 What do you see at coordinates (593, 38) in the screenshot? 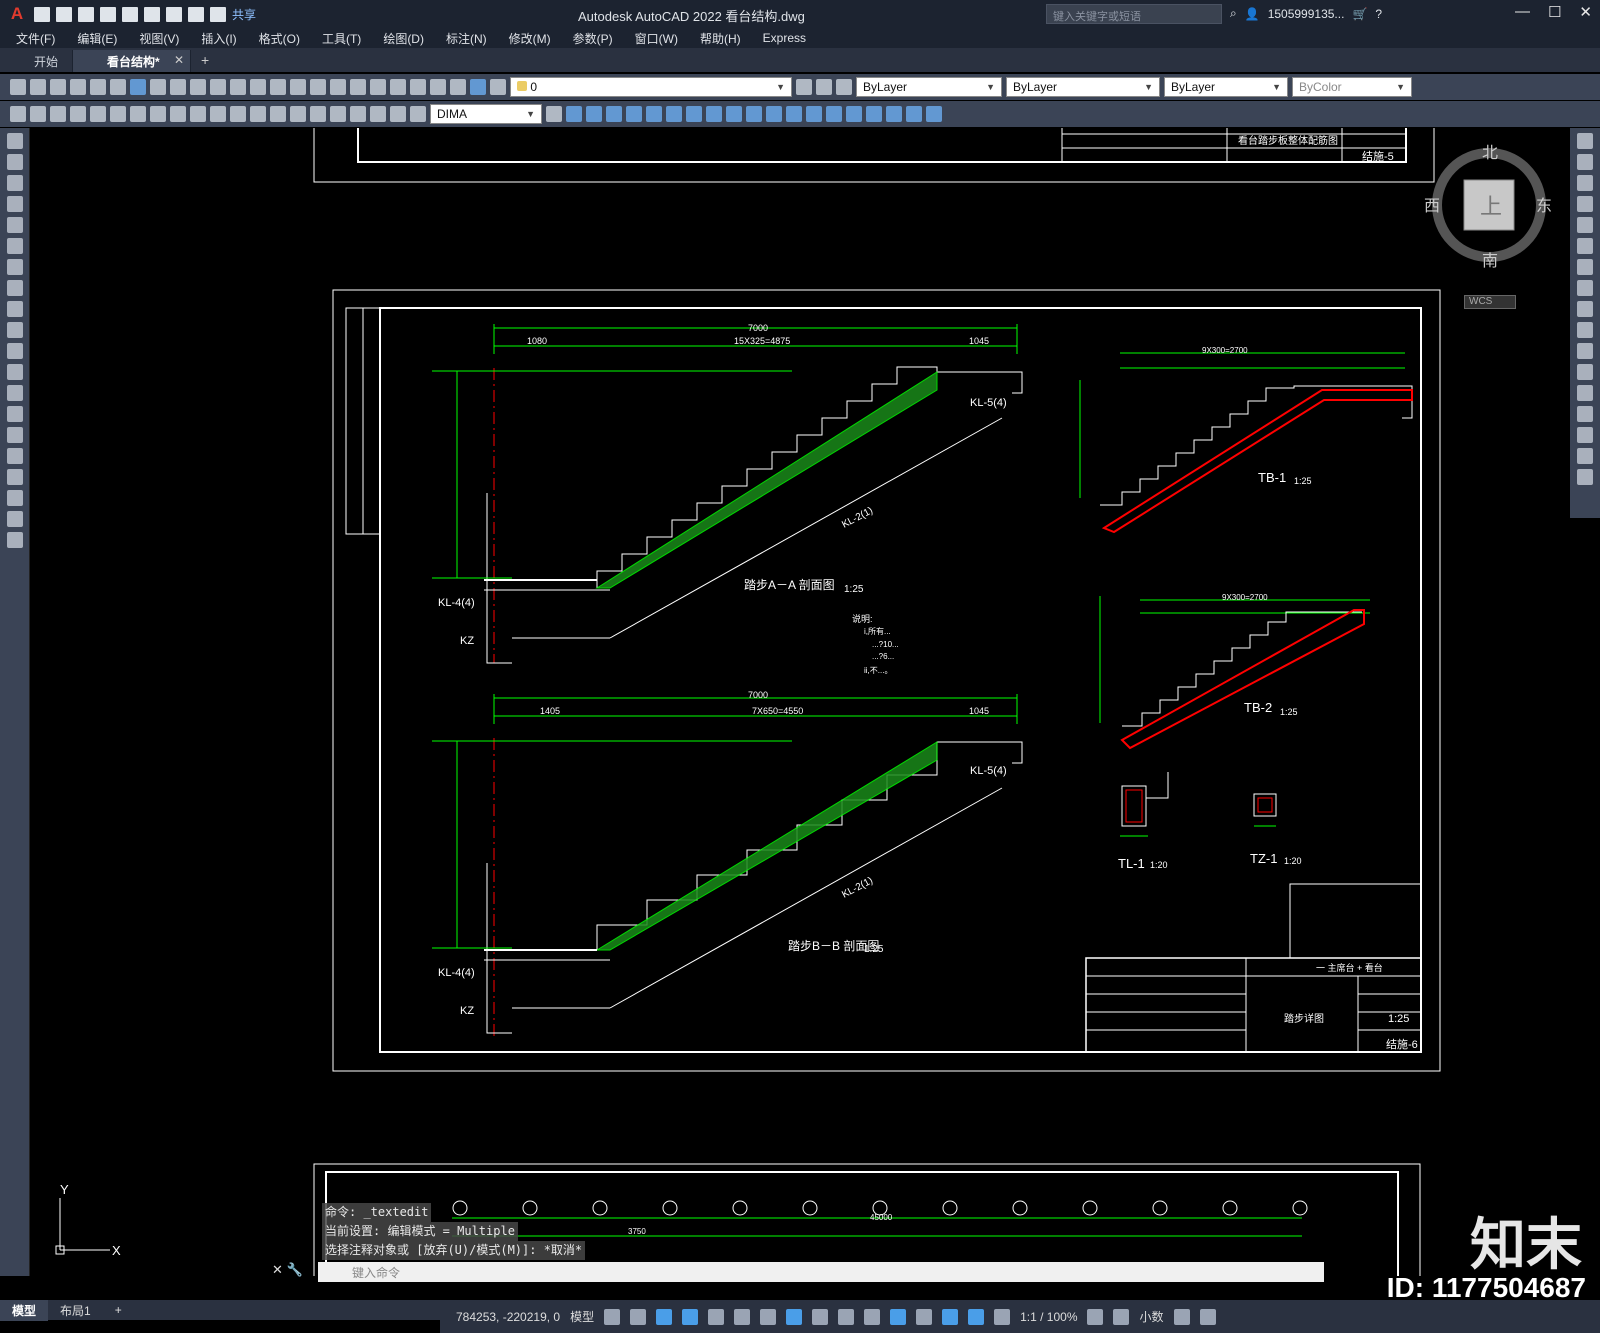
I see `menu-parametric: 参数(P)` at bounding box center [593, 38].